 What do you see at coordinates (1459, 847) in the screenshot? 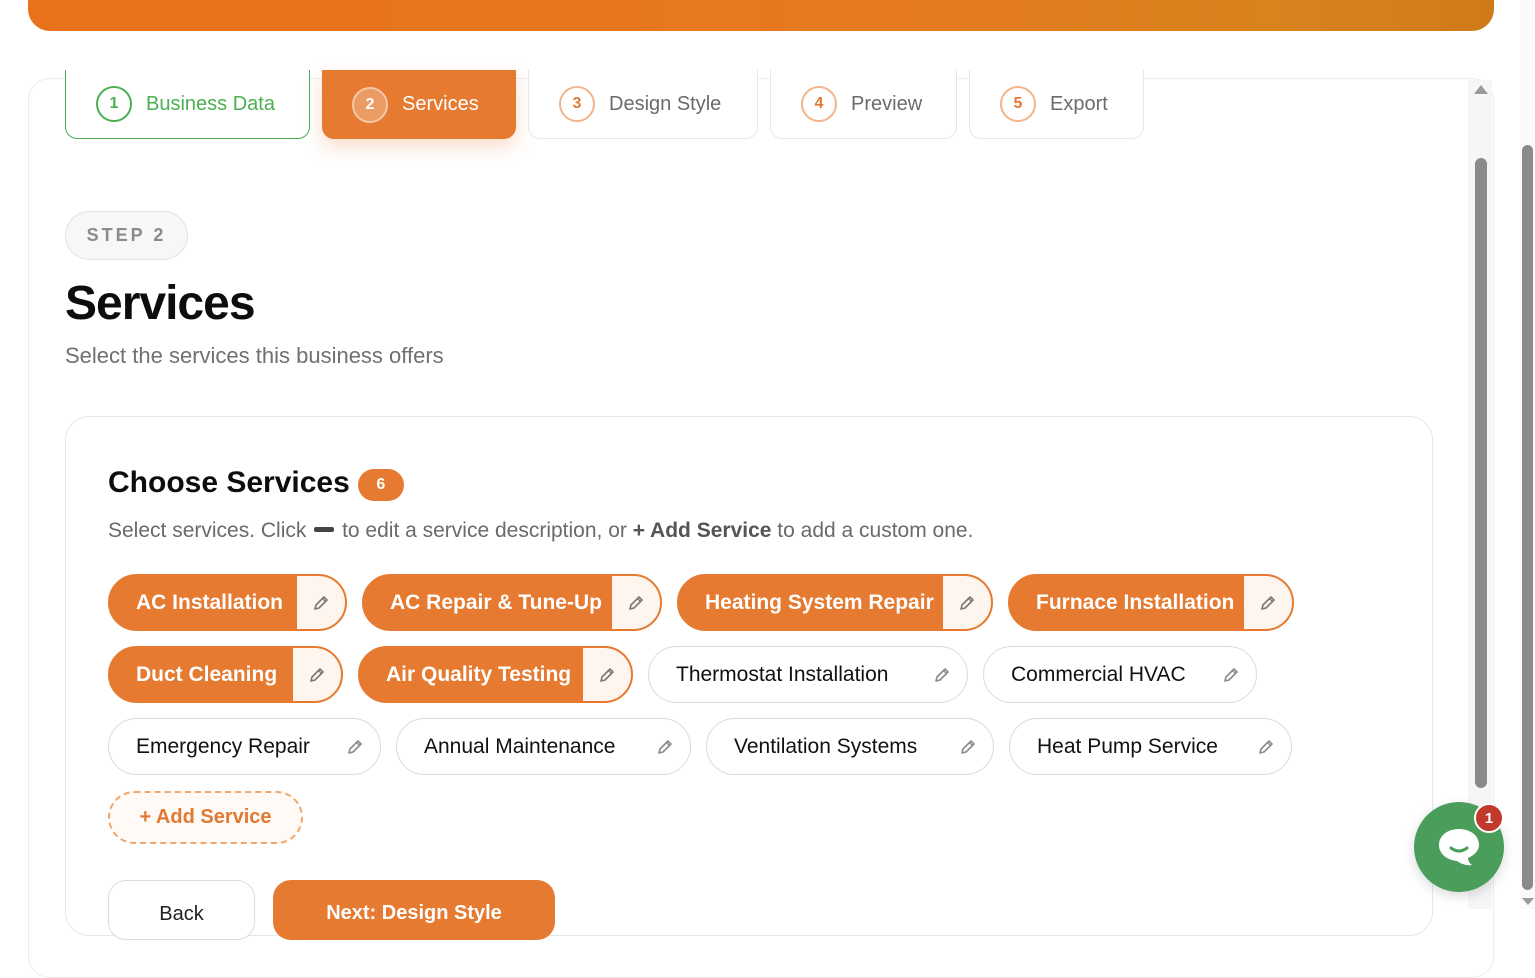
I see `chat-icon` at bounding box center [1459, 847].